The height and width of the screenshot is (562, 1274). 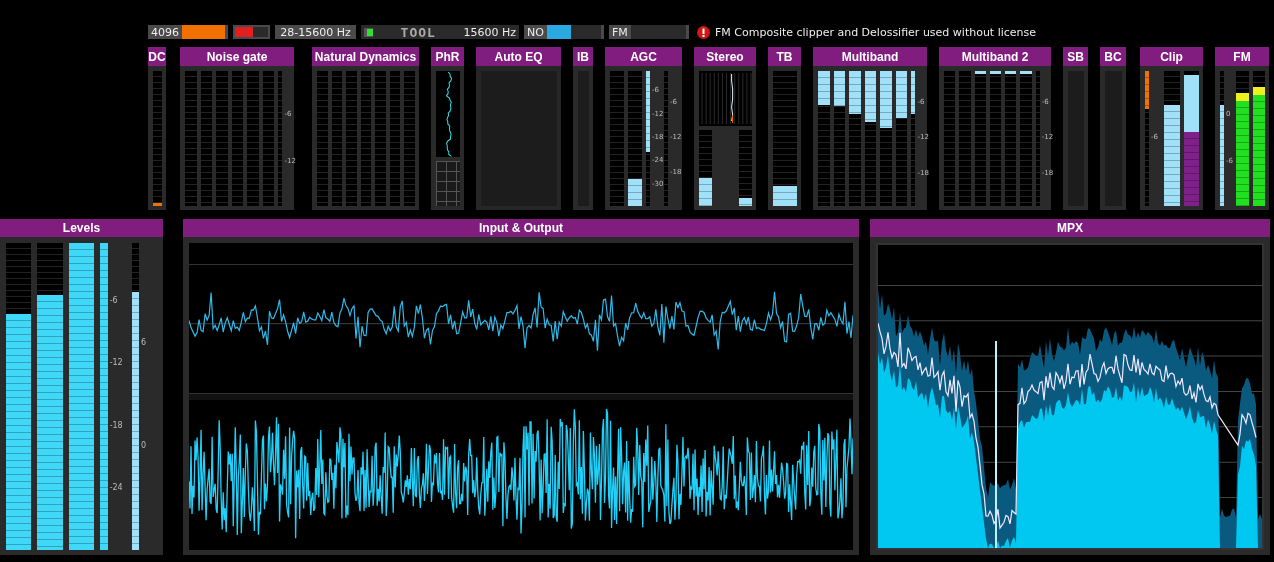 I want to click on warning-message: FM Composite clipper and Delossifier used without license, so click(x=876, y=32).